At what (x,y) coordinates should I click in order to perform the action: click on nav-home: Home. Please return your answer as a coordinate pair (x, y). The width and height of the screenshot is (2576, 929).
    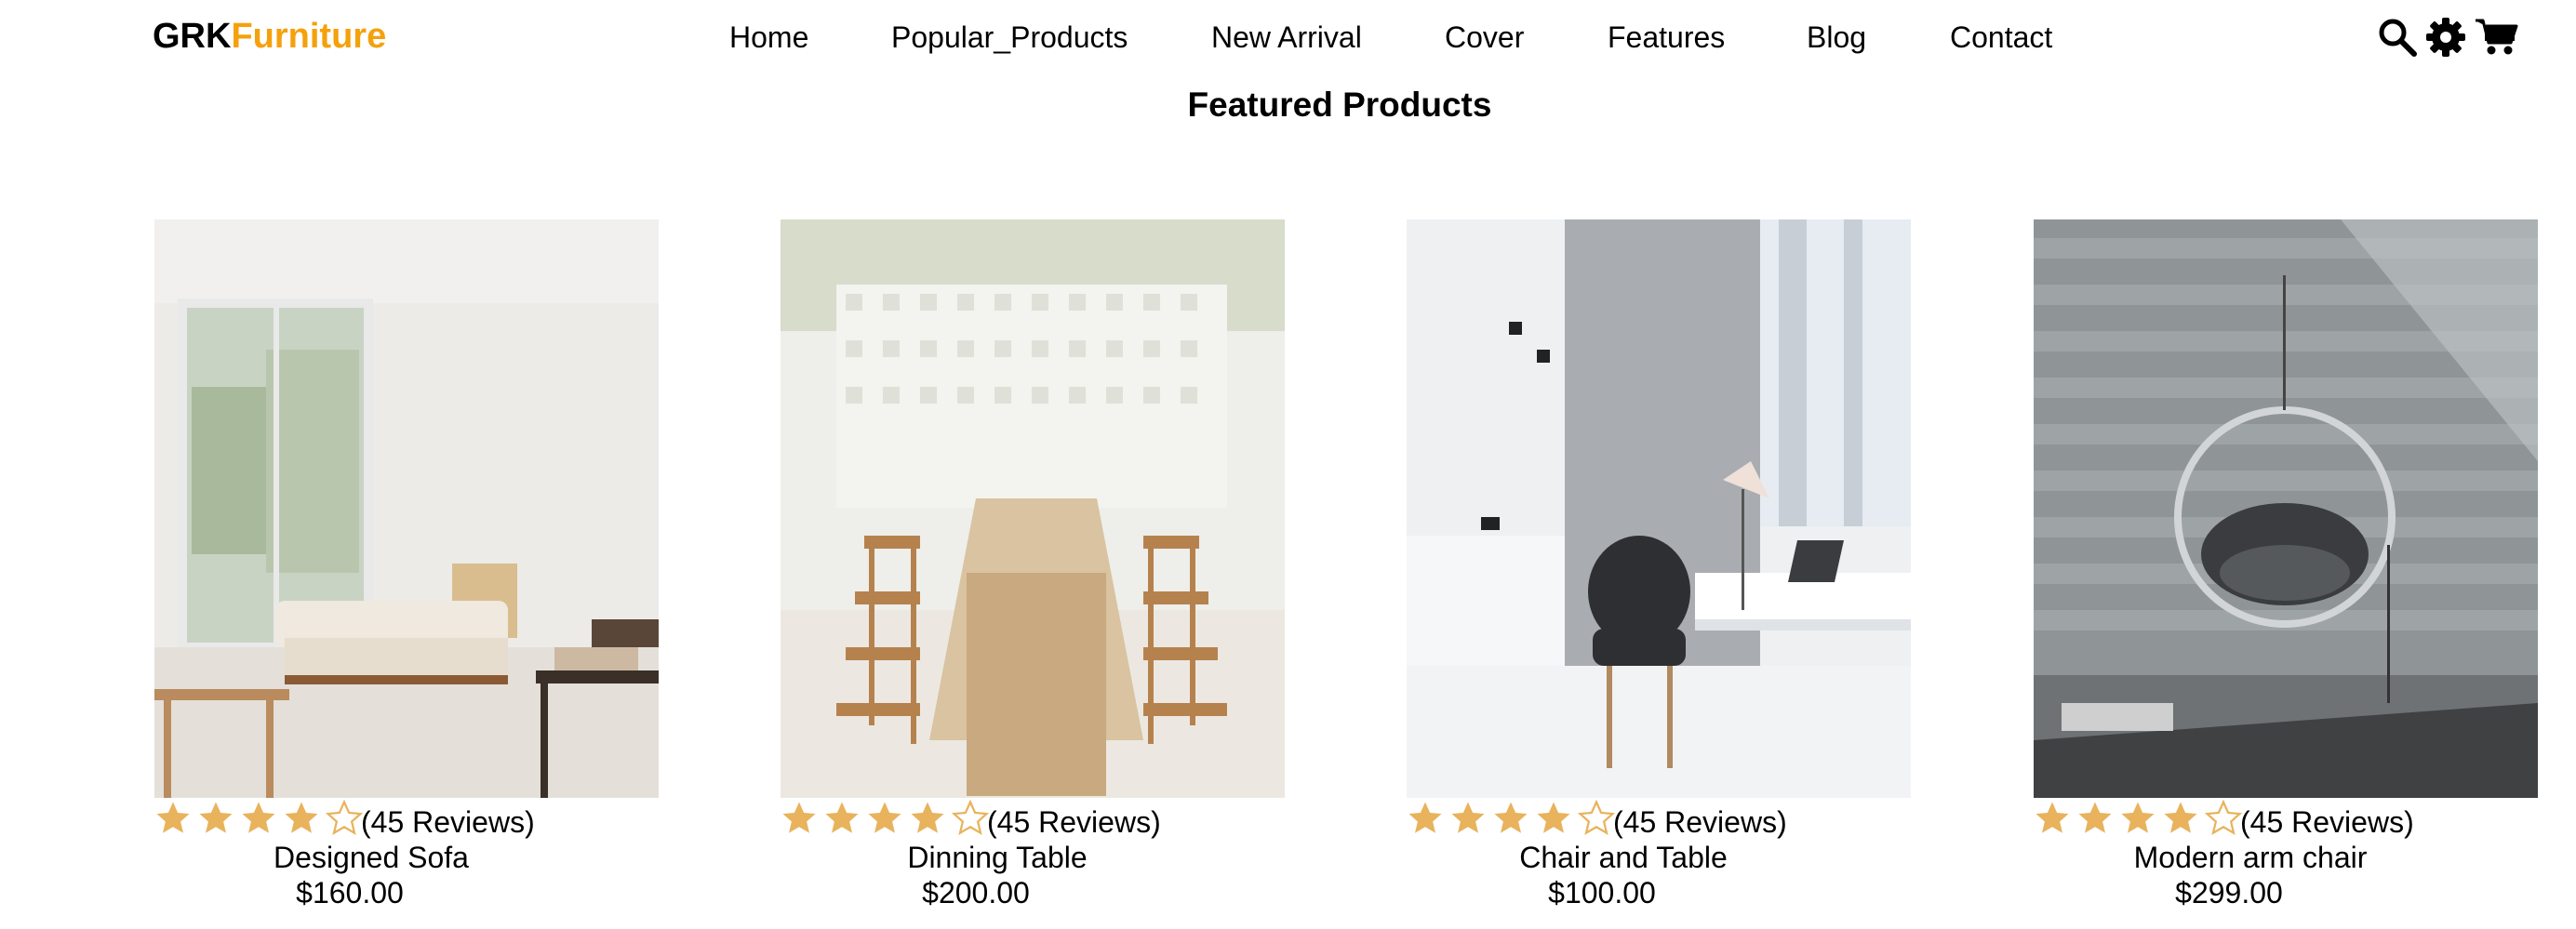
    Looking at the image, I should click on (768, 37).